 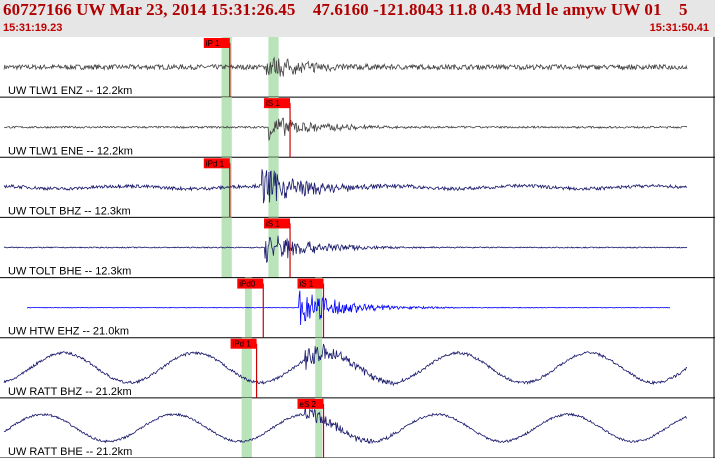 What do you see at coordinates (68, 332) in the screenshot?
I see `station-label: UW HTW EHZ -- 21.0km` at bounding box center [68, 332].